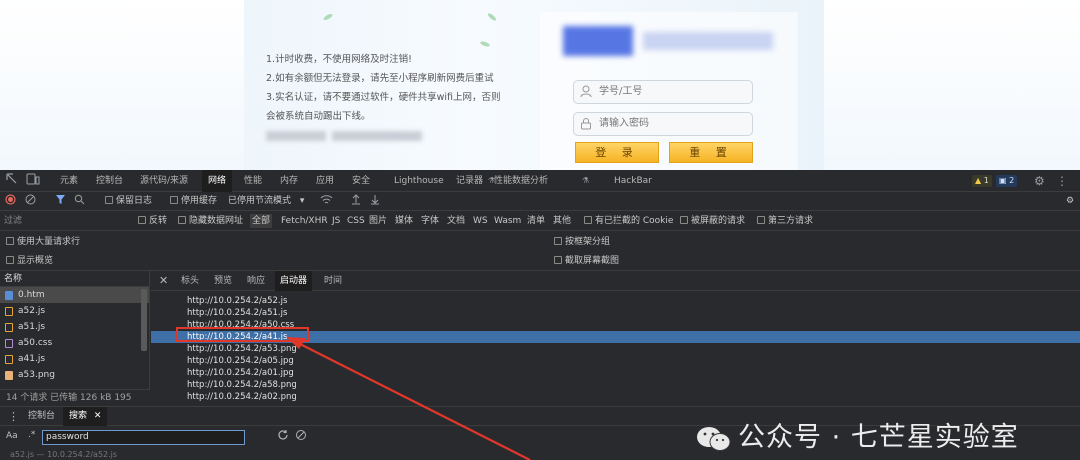 This screenshot has width=1080, height=460. What do you see at coordinates (242, 334) in the screenshot?
I see `annotation-highlight-box` at bounding box center [242, 334].